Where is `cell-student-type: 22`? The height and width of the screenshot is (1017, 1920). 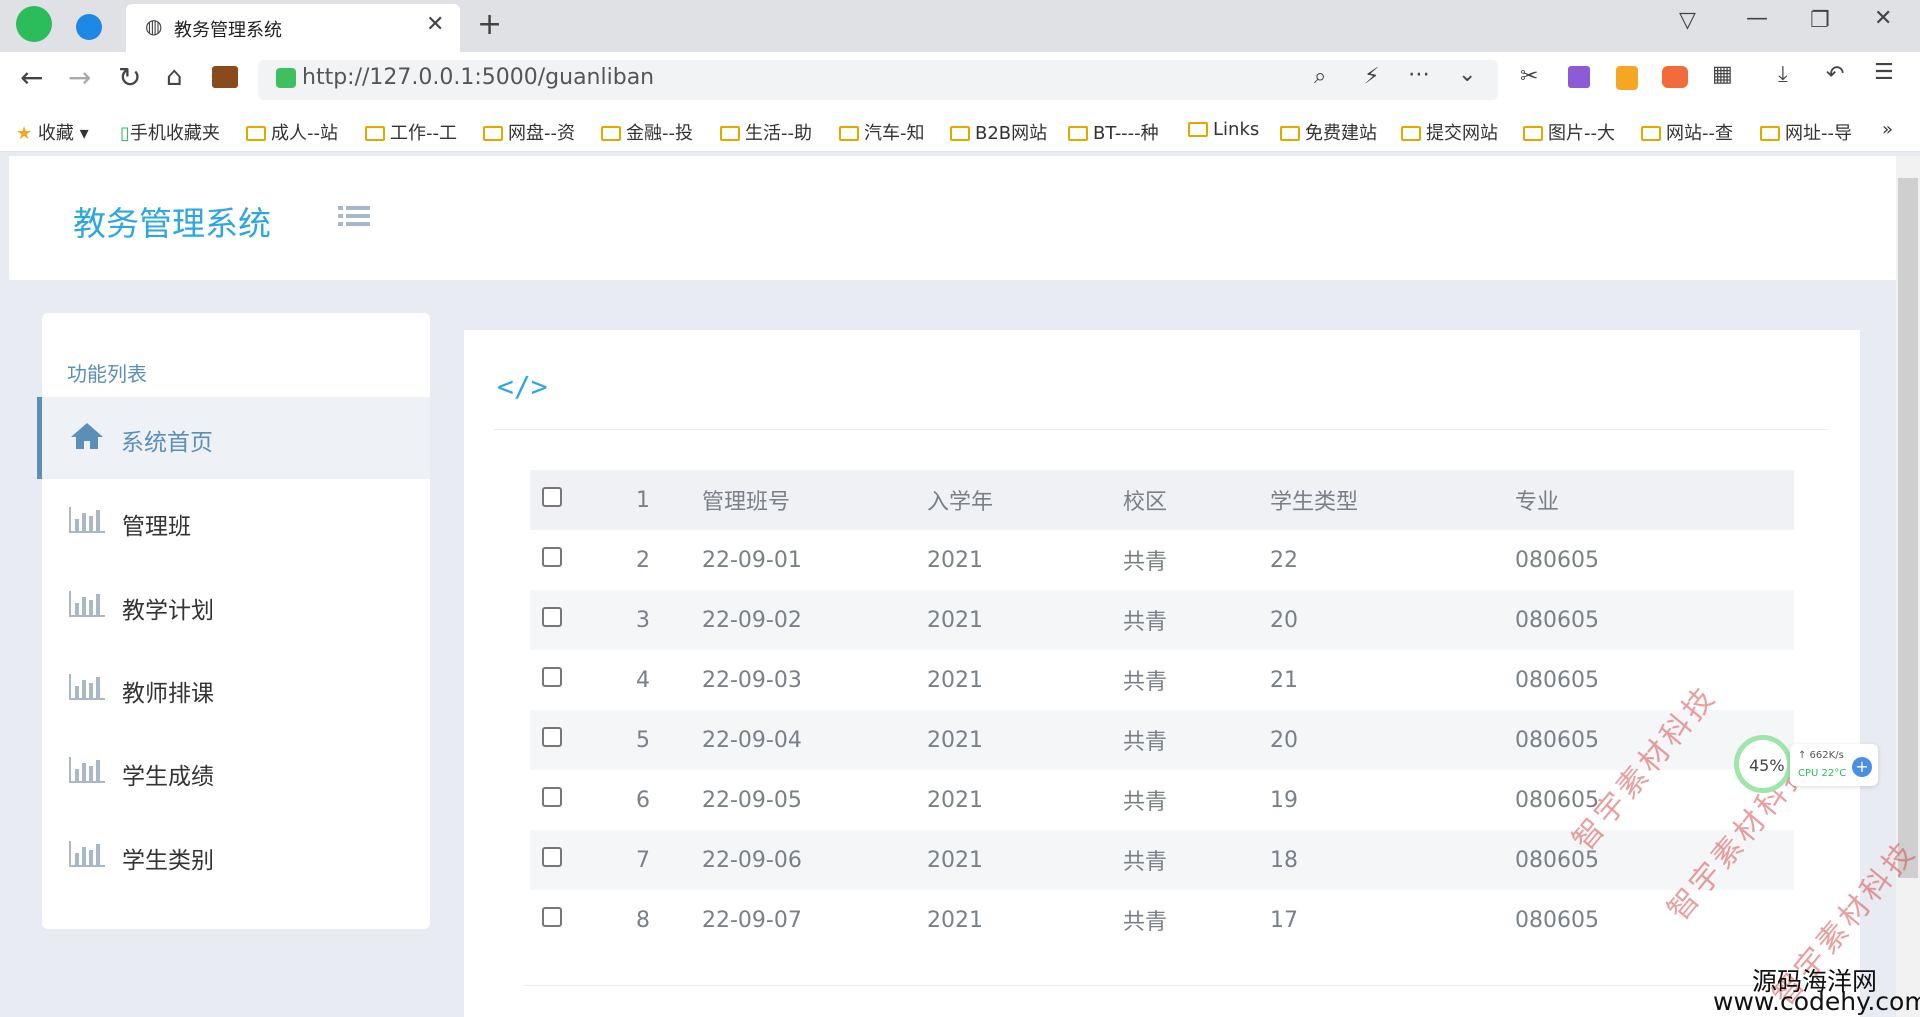 cell-student-type: 22 is located at coordinates (1284, 560).